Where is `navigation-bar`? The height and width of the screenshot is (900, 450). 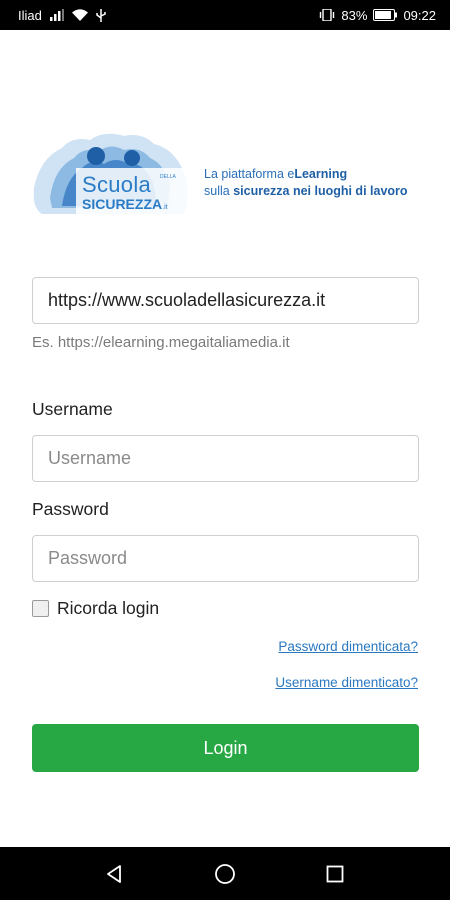 navigation-bar is located at coordinates (225, 873).